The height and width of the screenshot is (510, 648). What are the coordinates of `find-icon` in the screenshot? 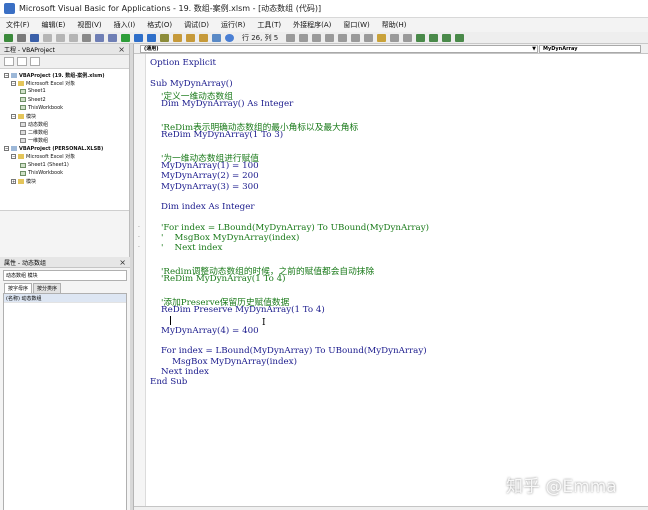 It's located at (86, 37).